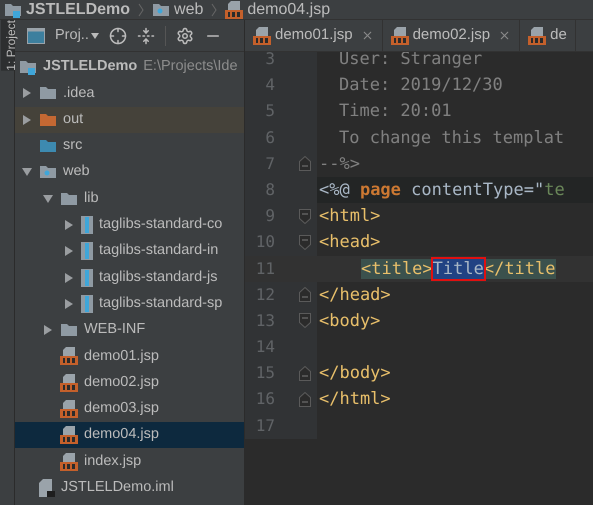 This screenshot has width=593, height=505. Describe the element at coordinates (277, 11) in the screenshot. I see `breadcrumb: demo04.jsp` at that location.